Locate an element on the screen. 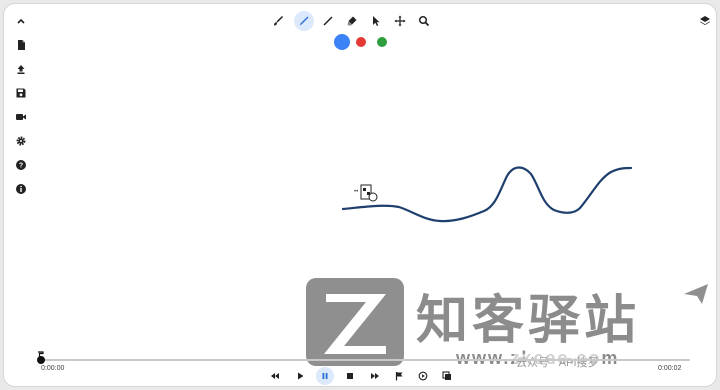 The width and height of the screenshot is (720, 390). pen-icon is located at coordinates (304, 21).